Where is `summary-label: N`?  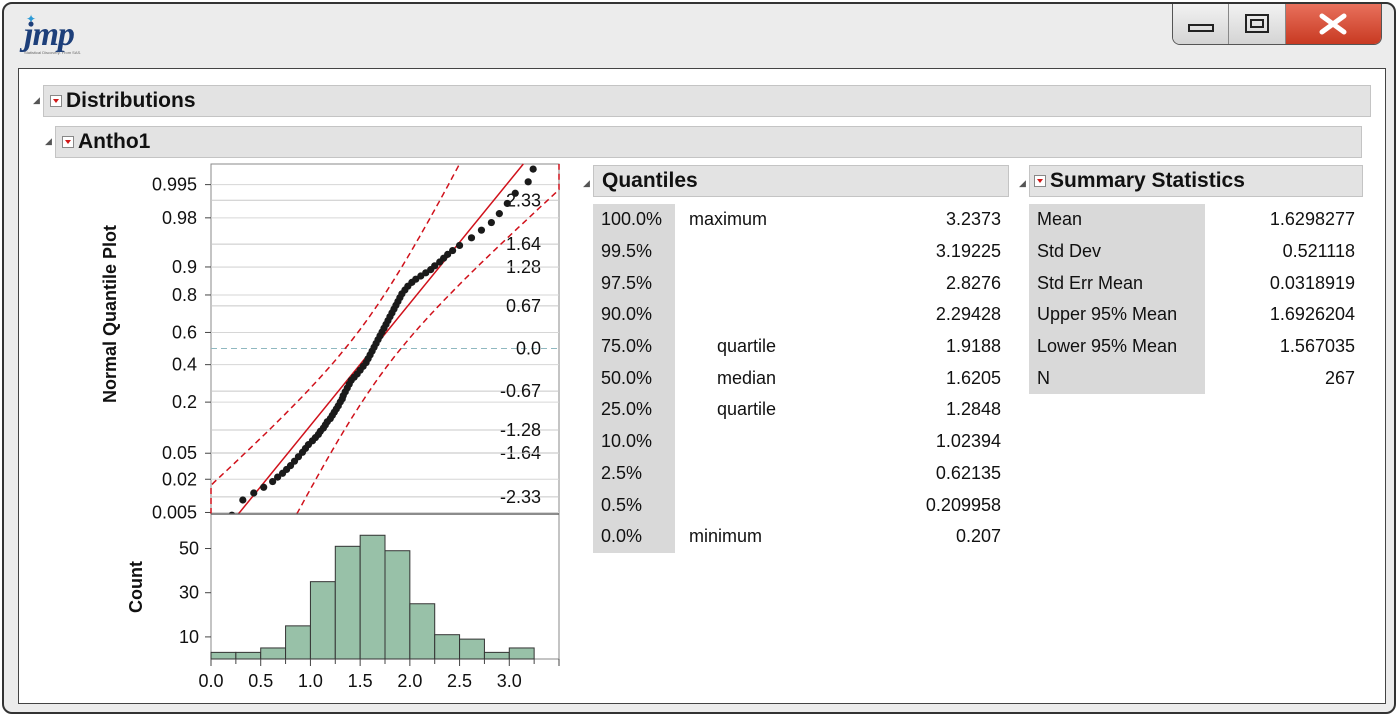 summary-label: N is located at coordinates (1117, 378).